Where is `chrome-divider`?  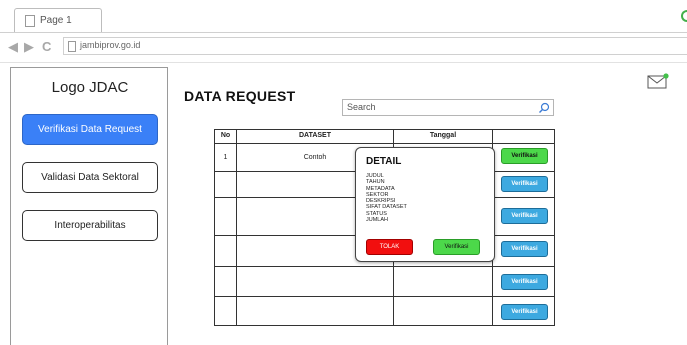
chrome-divider is located at coordinates (343, 62).